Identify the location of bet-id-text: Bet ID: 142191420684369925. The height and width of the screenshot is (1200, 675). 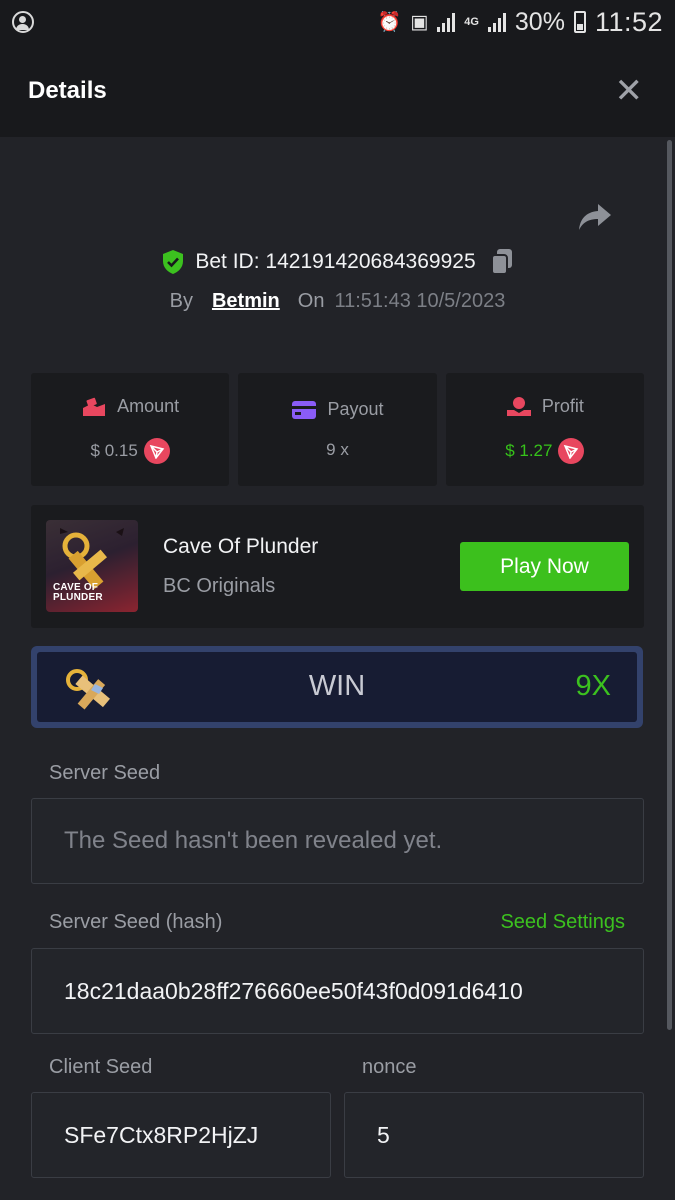
(335, 262).